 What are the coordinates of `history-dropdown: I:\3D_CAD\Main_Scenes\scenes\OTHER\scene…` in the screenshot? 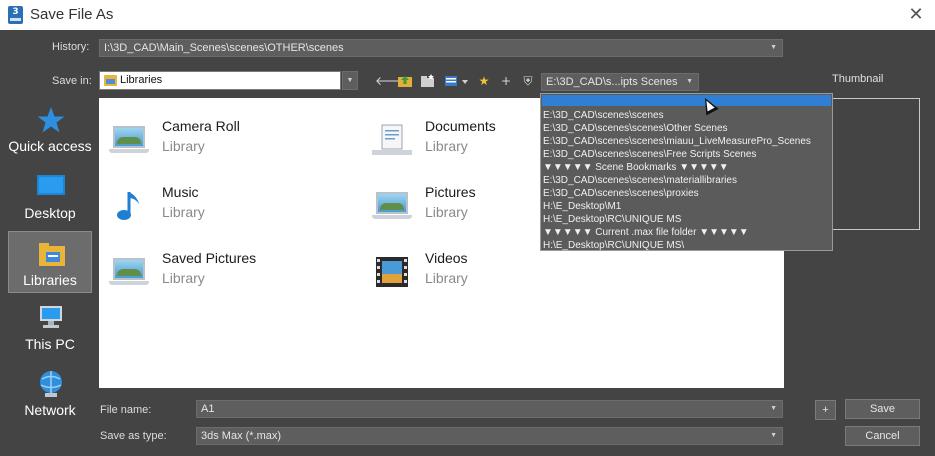 It's located at (441, 48).